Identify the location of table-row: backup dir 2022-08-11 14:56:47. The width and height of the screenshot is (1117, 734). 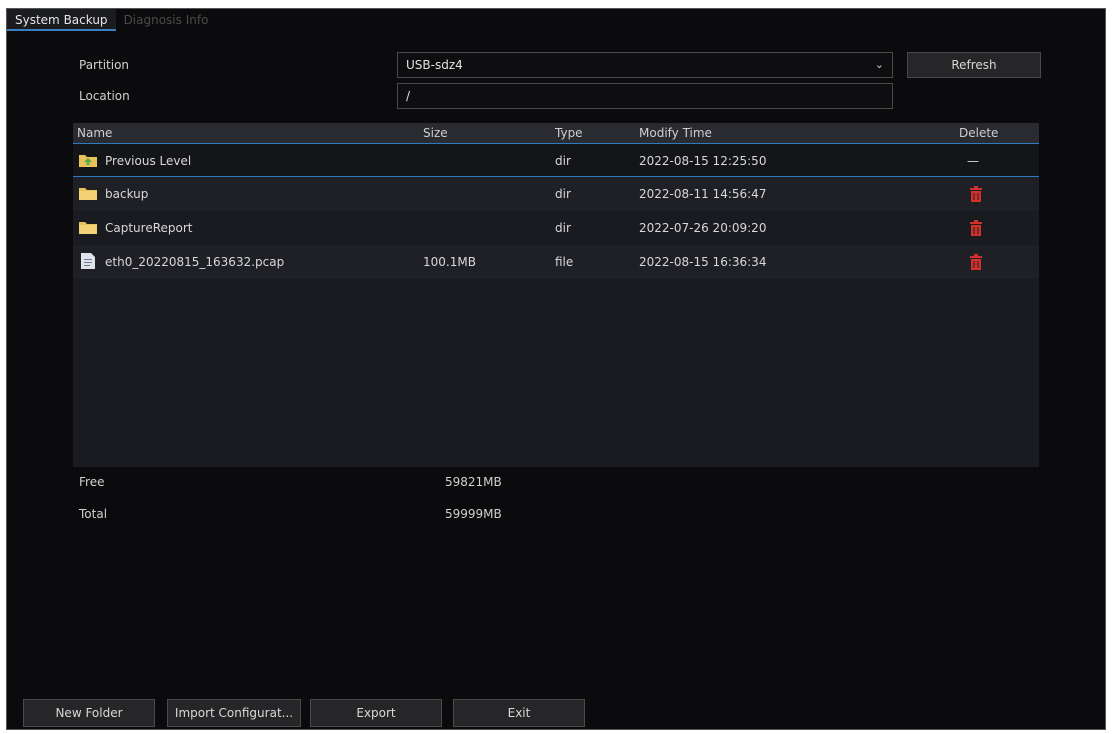
(556, 194).